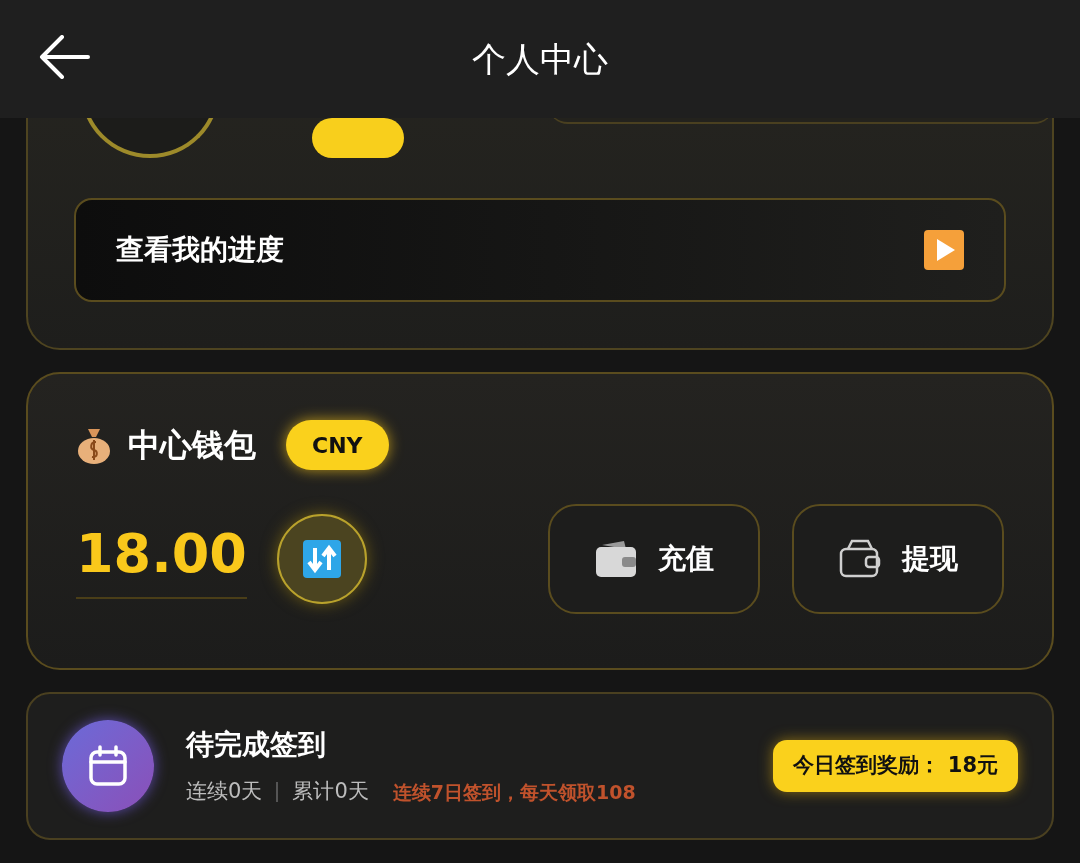 Image resolution: width=1080 pixels, height=863 pixels. I want to click on total-days: 累计0天, so click(330, 792).